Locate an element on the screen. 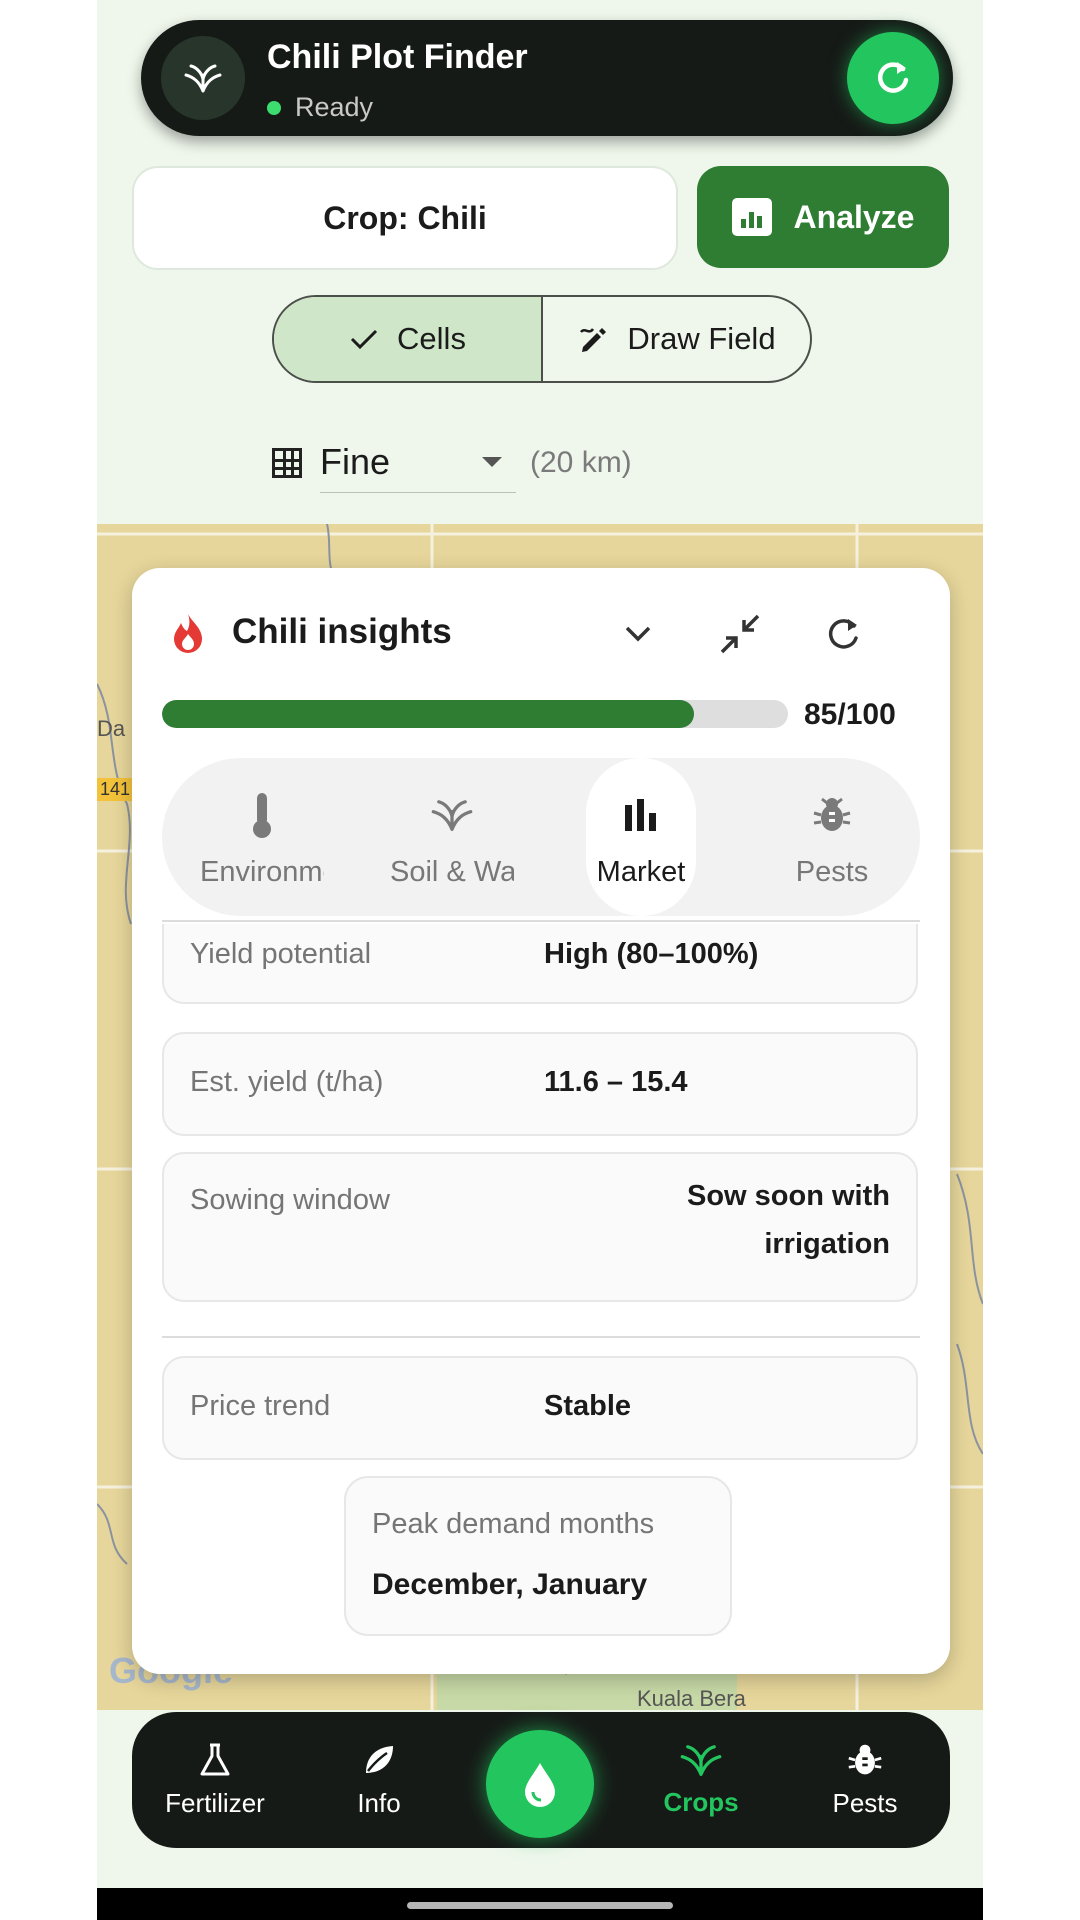  peak-demand-card: Peak demand months December, January is located at coordinates (538, 1556).